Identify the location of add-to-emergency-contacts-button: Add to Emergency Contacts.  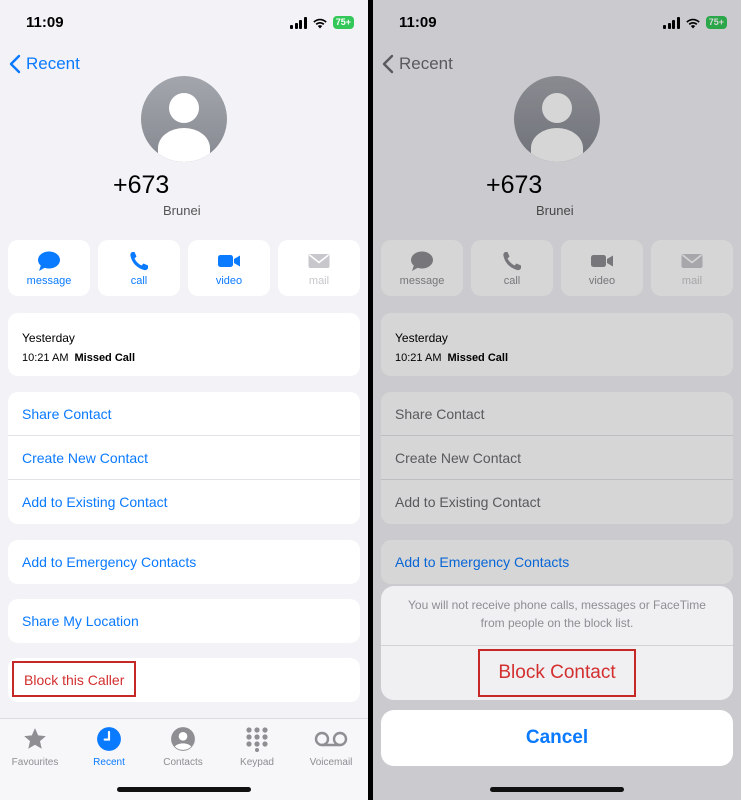
(184, 562).